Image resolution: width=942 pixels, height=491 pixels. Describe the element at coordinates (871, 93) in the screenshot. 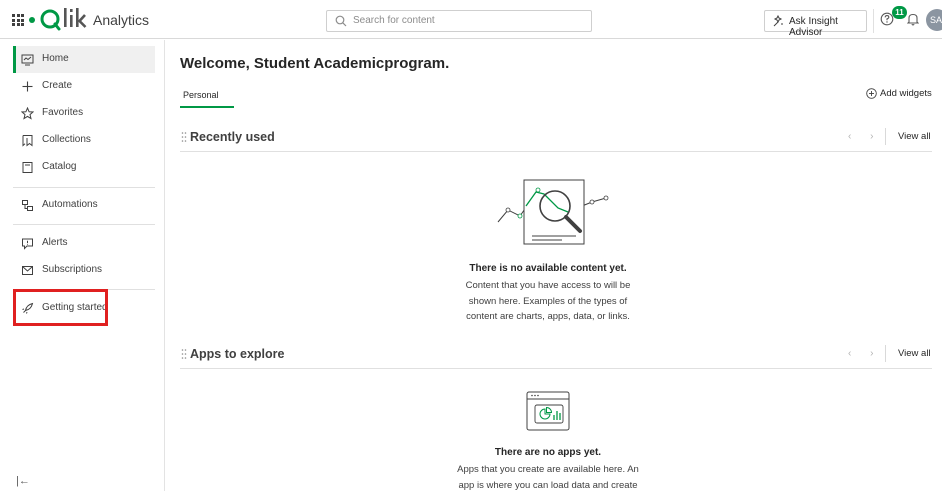

I see `add-circle-icon` at that location.